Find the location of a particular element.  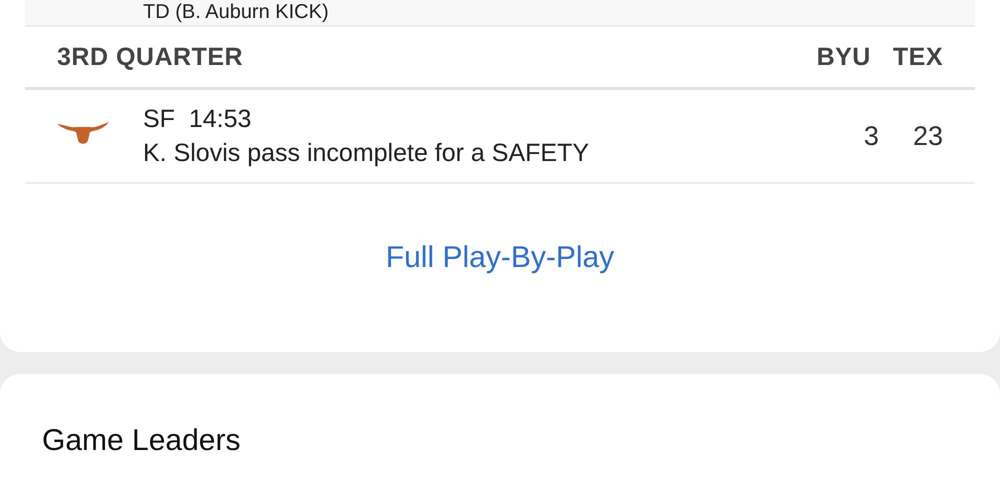

team-header: BYU is located at coordinates (843, 57).